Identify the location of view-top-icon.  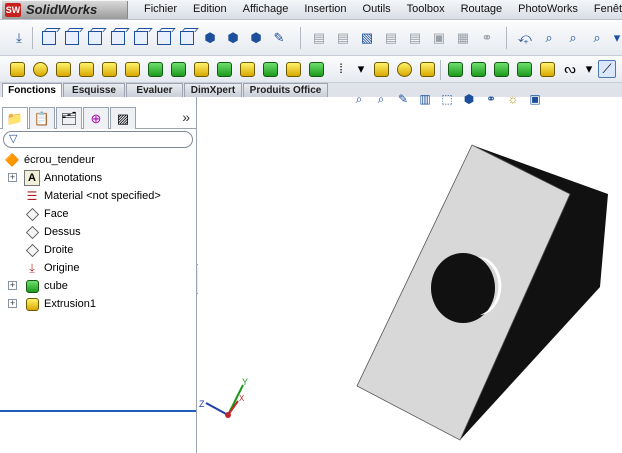
(141, 38).